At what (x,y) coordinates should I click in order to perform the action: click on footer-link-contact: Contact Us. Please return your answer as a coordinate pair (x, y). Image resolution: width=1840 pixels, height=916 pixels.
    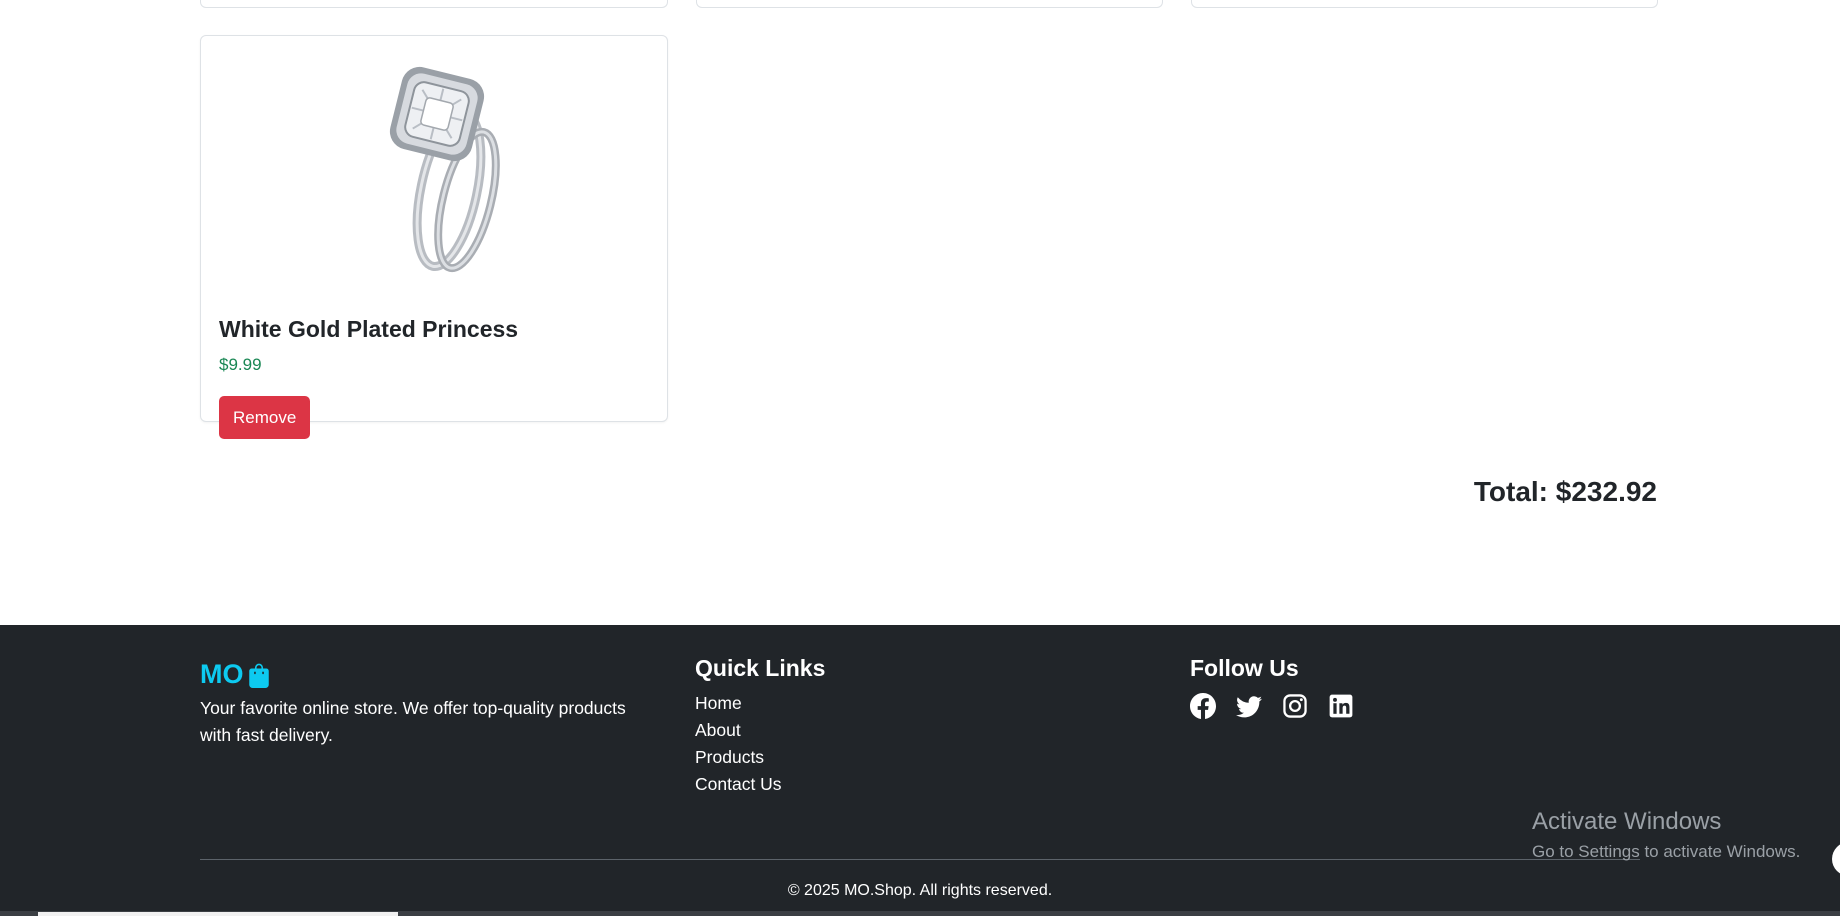
    Looking at the image, I should click on (738, 784).